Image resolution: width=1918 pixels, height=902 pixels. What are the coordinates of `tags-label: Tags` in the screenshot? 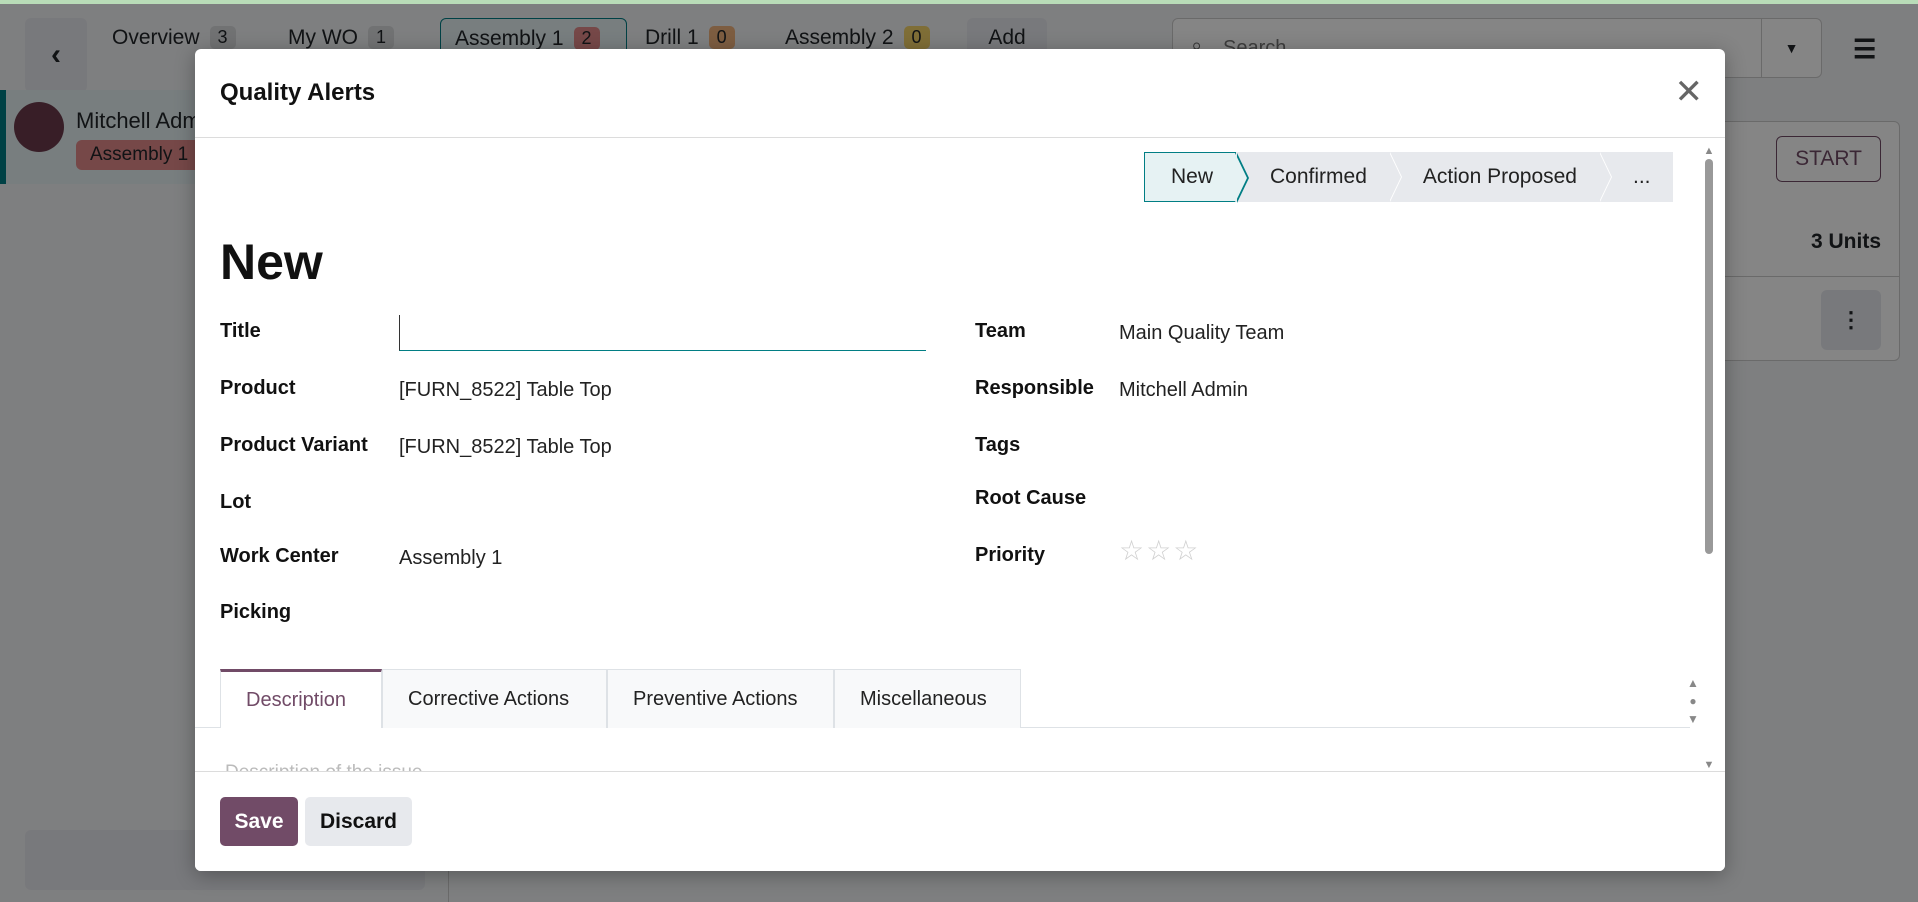 It's located at (998, 445).